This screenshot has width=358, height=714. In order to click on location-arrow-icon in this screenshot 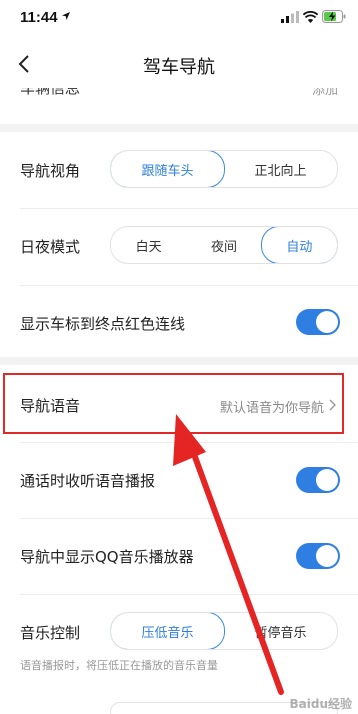, I will do `click(66, 16)`.